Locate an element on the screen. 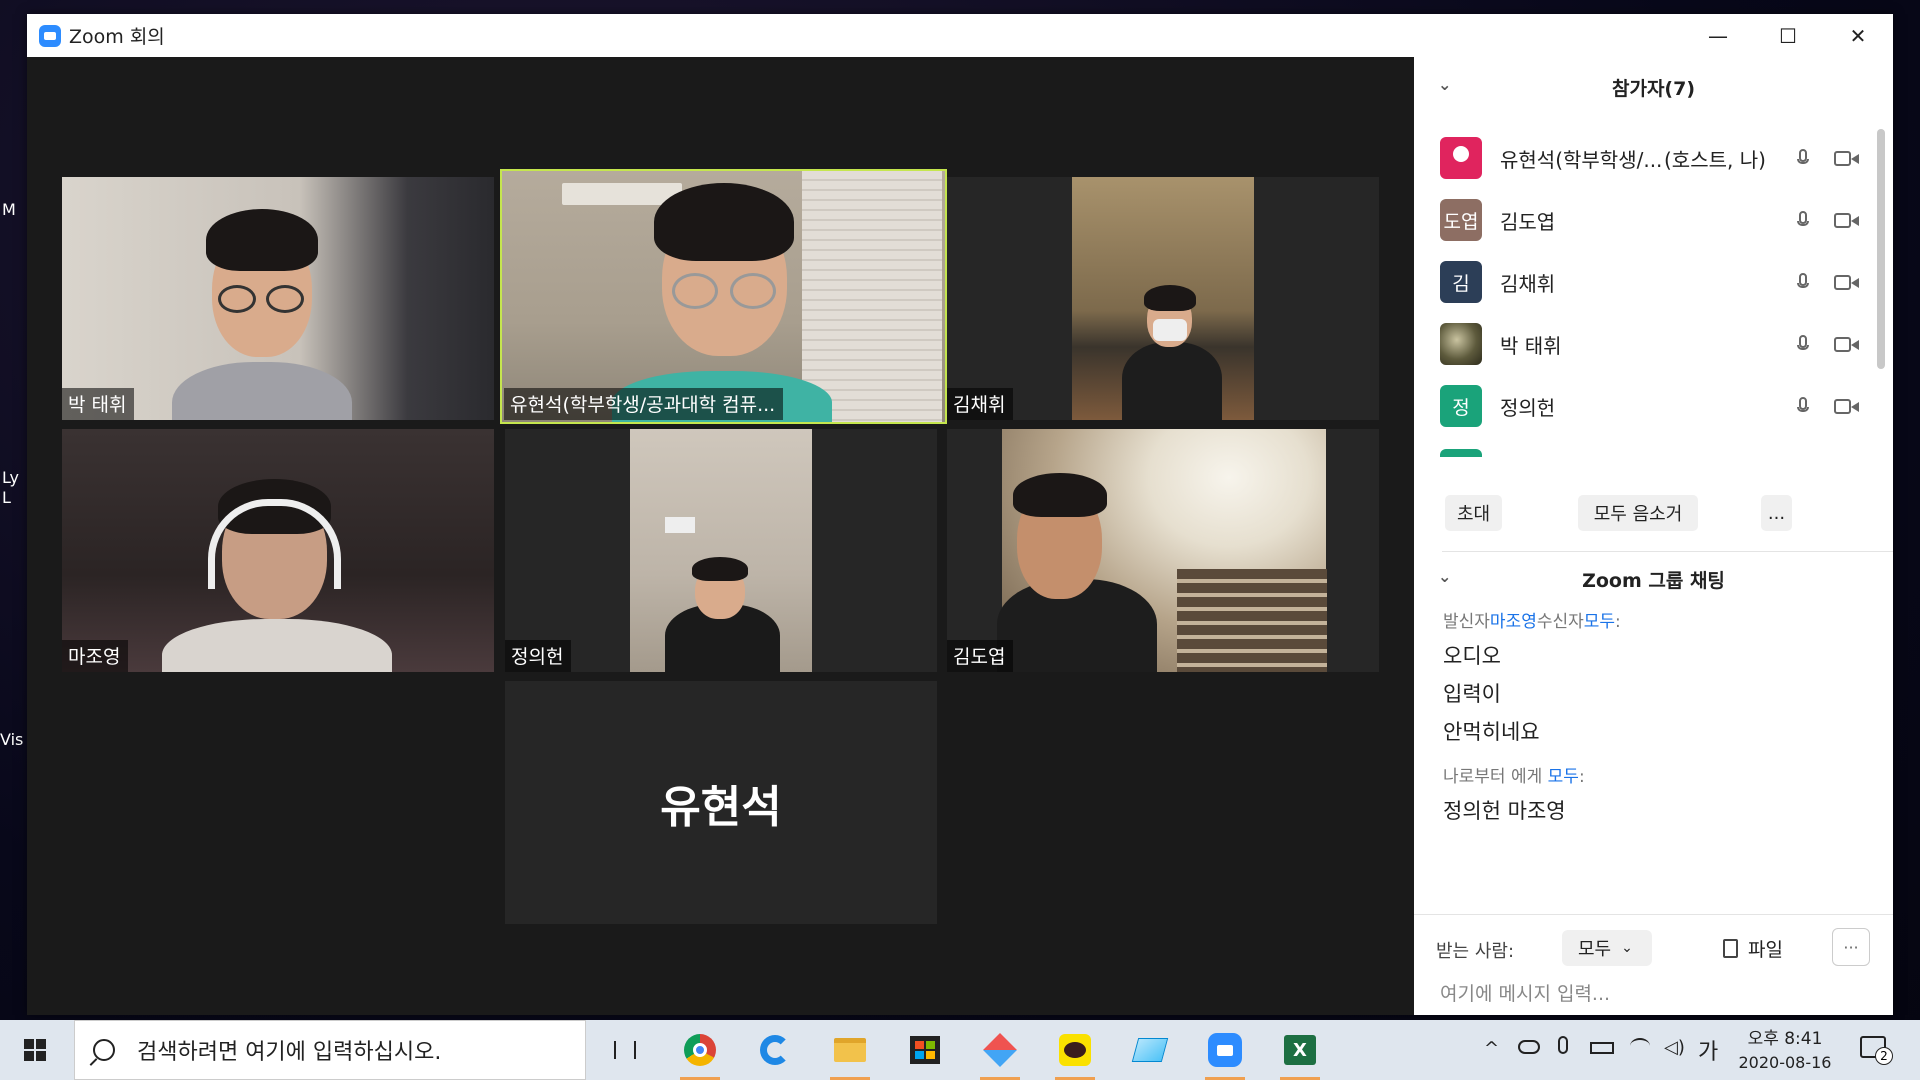 The height and width of the screenshot is (1080, 1920). desktop-icons-edge: M Ly L Vis is located at coordinates (13, 510).